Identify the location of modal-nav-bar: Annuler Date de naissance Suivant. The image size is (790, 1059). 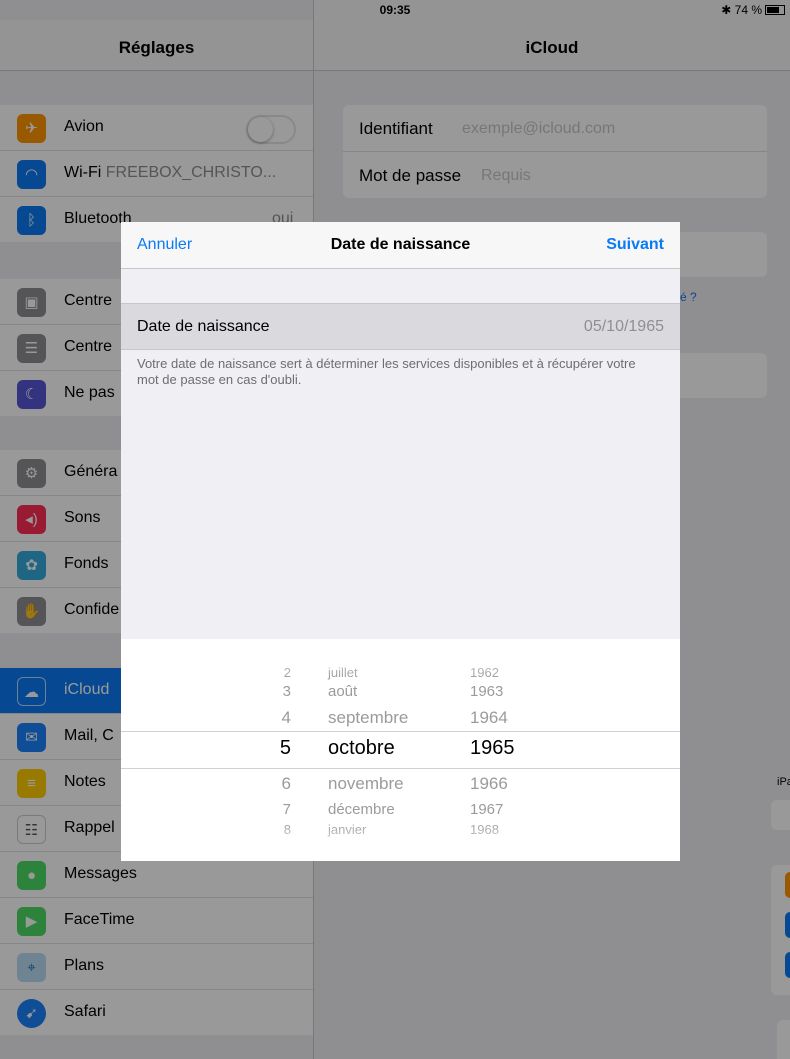
(400, 245).